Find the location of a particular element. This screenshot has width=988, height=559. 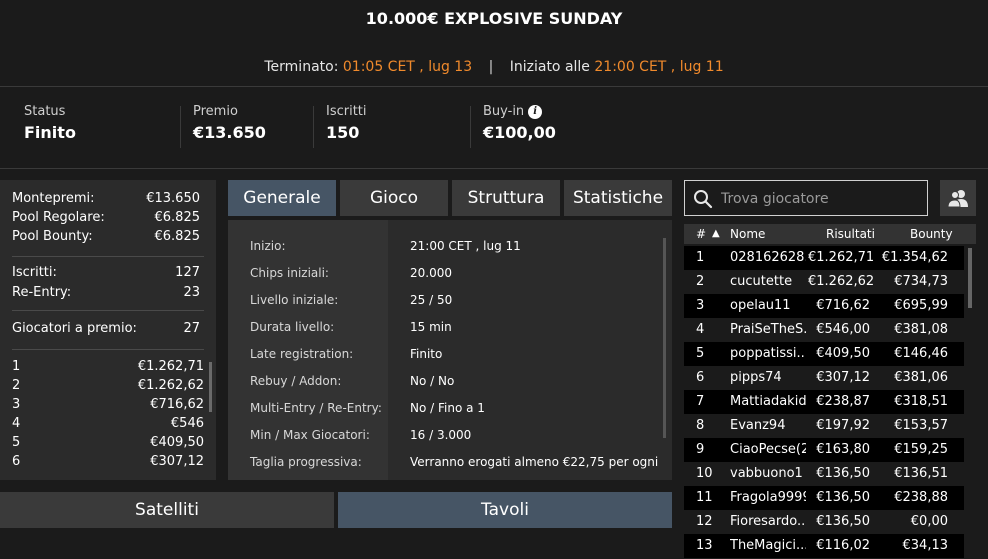

header-rank: # is located at coordinates (701, 234).